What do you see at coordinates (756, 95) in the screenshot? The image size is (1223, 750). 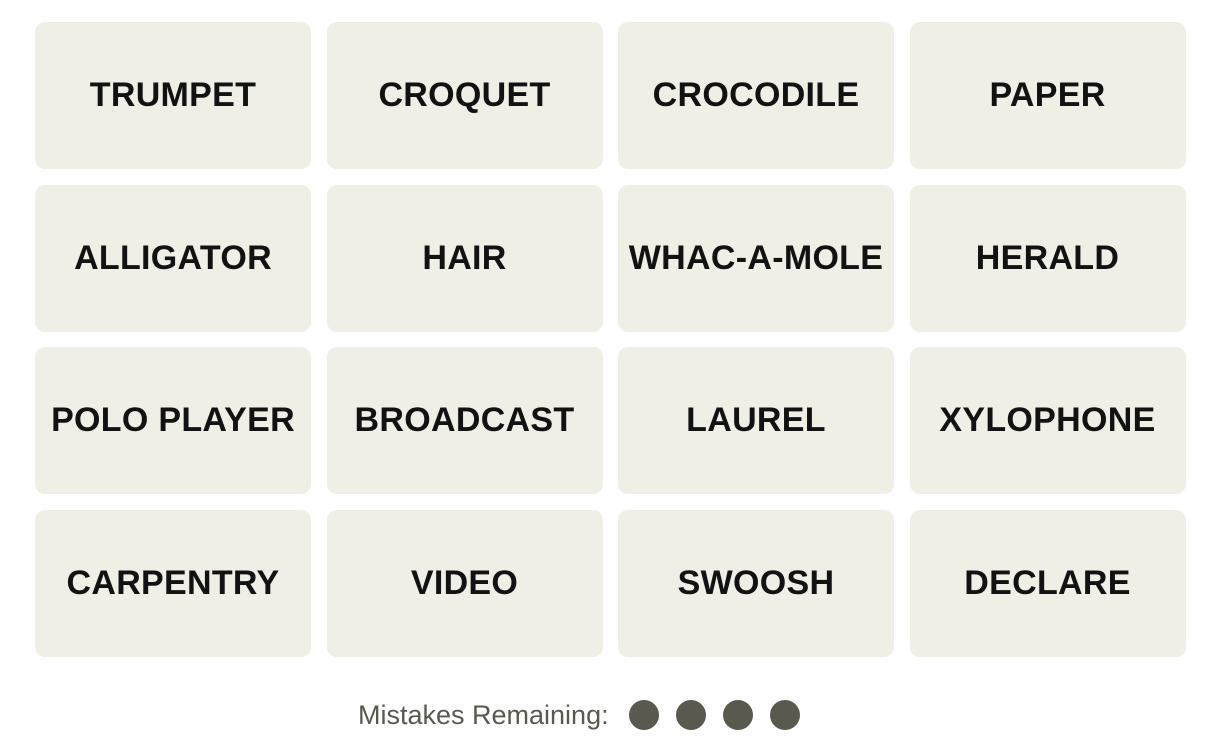 I see `word-tile: CROCODILE` at bounding box center [756, 95].